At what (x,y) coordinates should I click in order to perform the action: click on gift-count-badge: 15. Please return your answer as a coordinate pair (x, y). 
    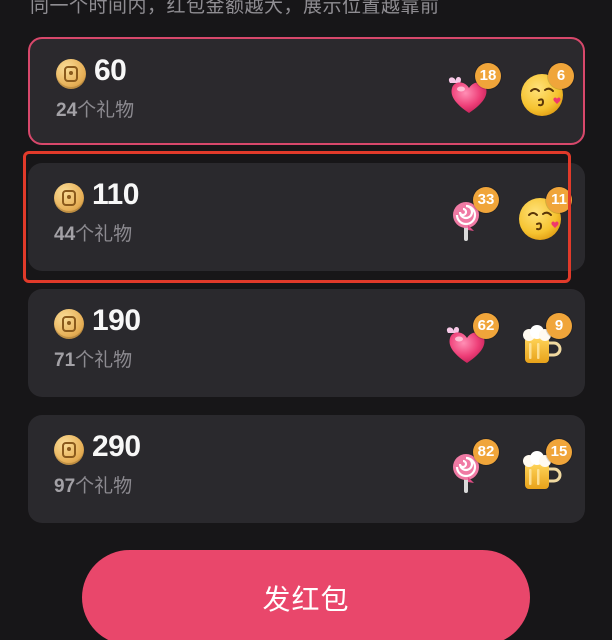
    Looking at the image, I should click on (559, 452).